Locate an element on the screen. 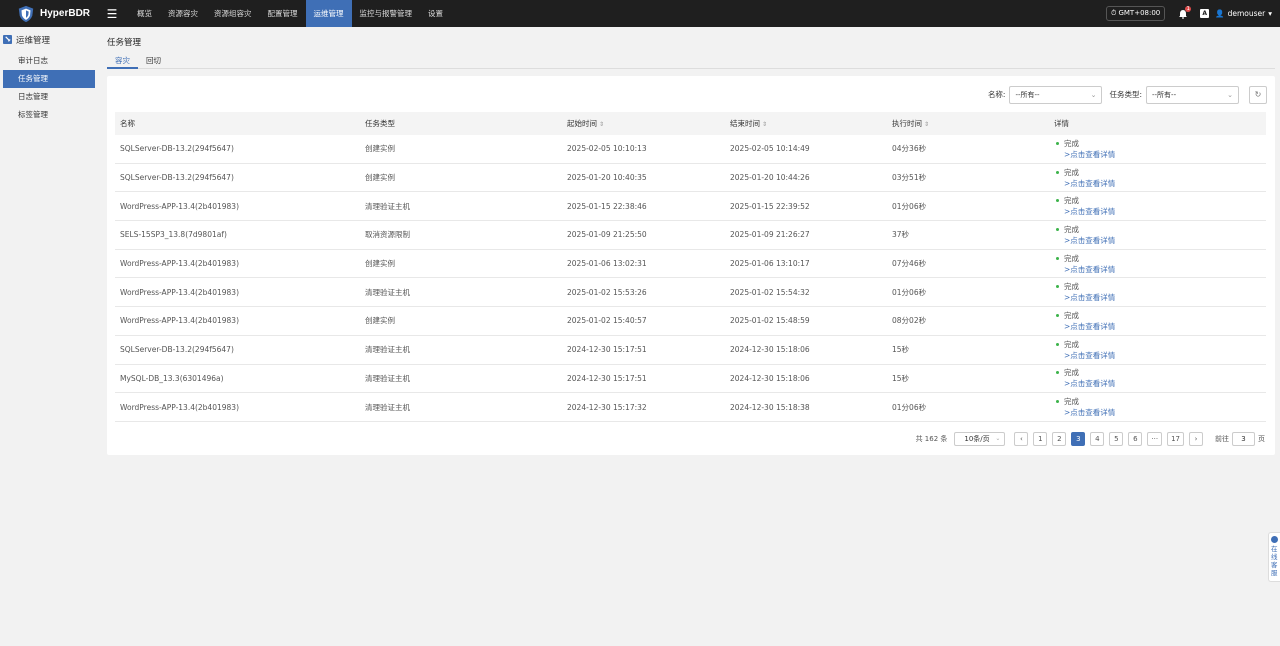  sidebar-title-text: 运维管理 is located at coordinates (33, 40).